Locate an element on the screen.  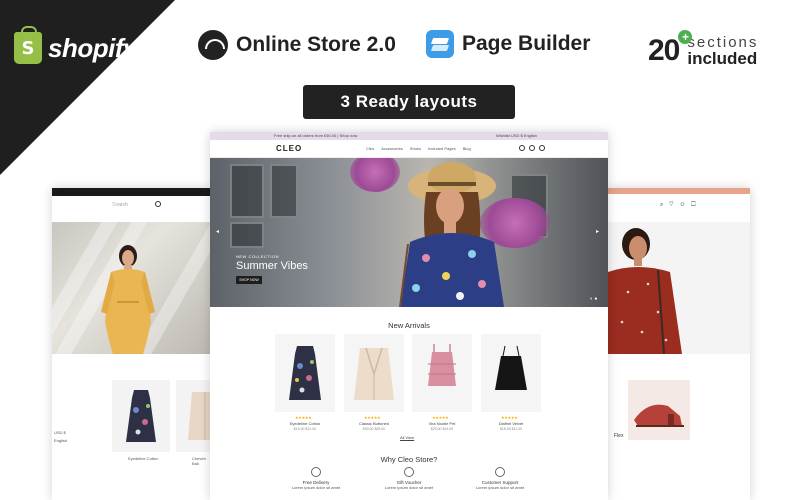
support-icon is located at coordinates (500, 472).